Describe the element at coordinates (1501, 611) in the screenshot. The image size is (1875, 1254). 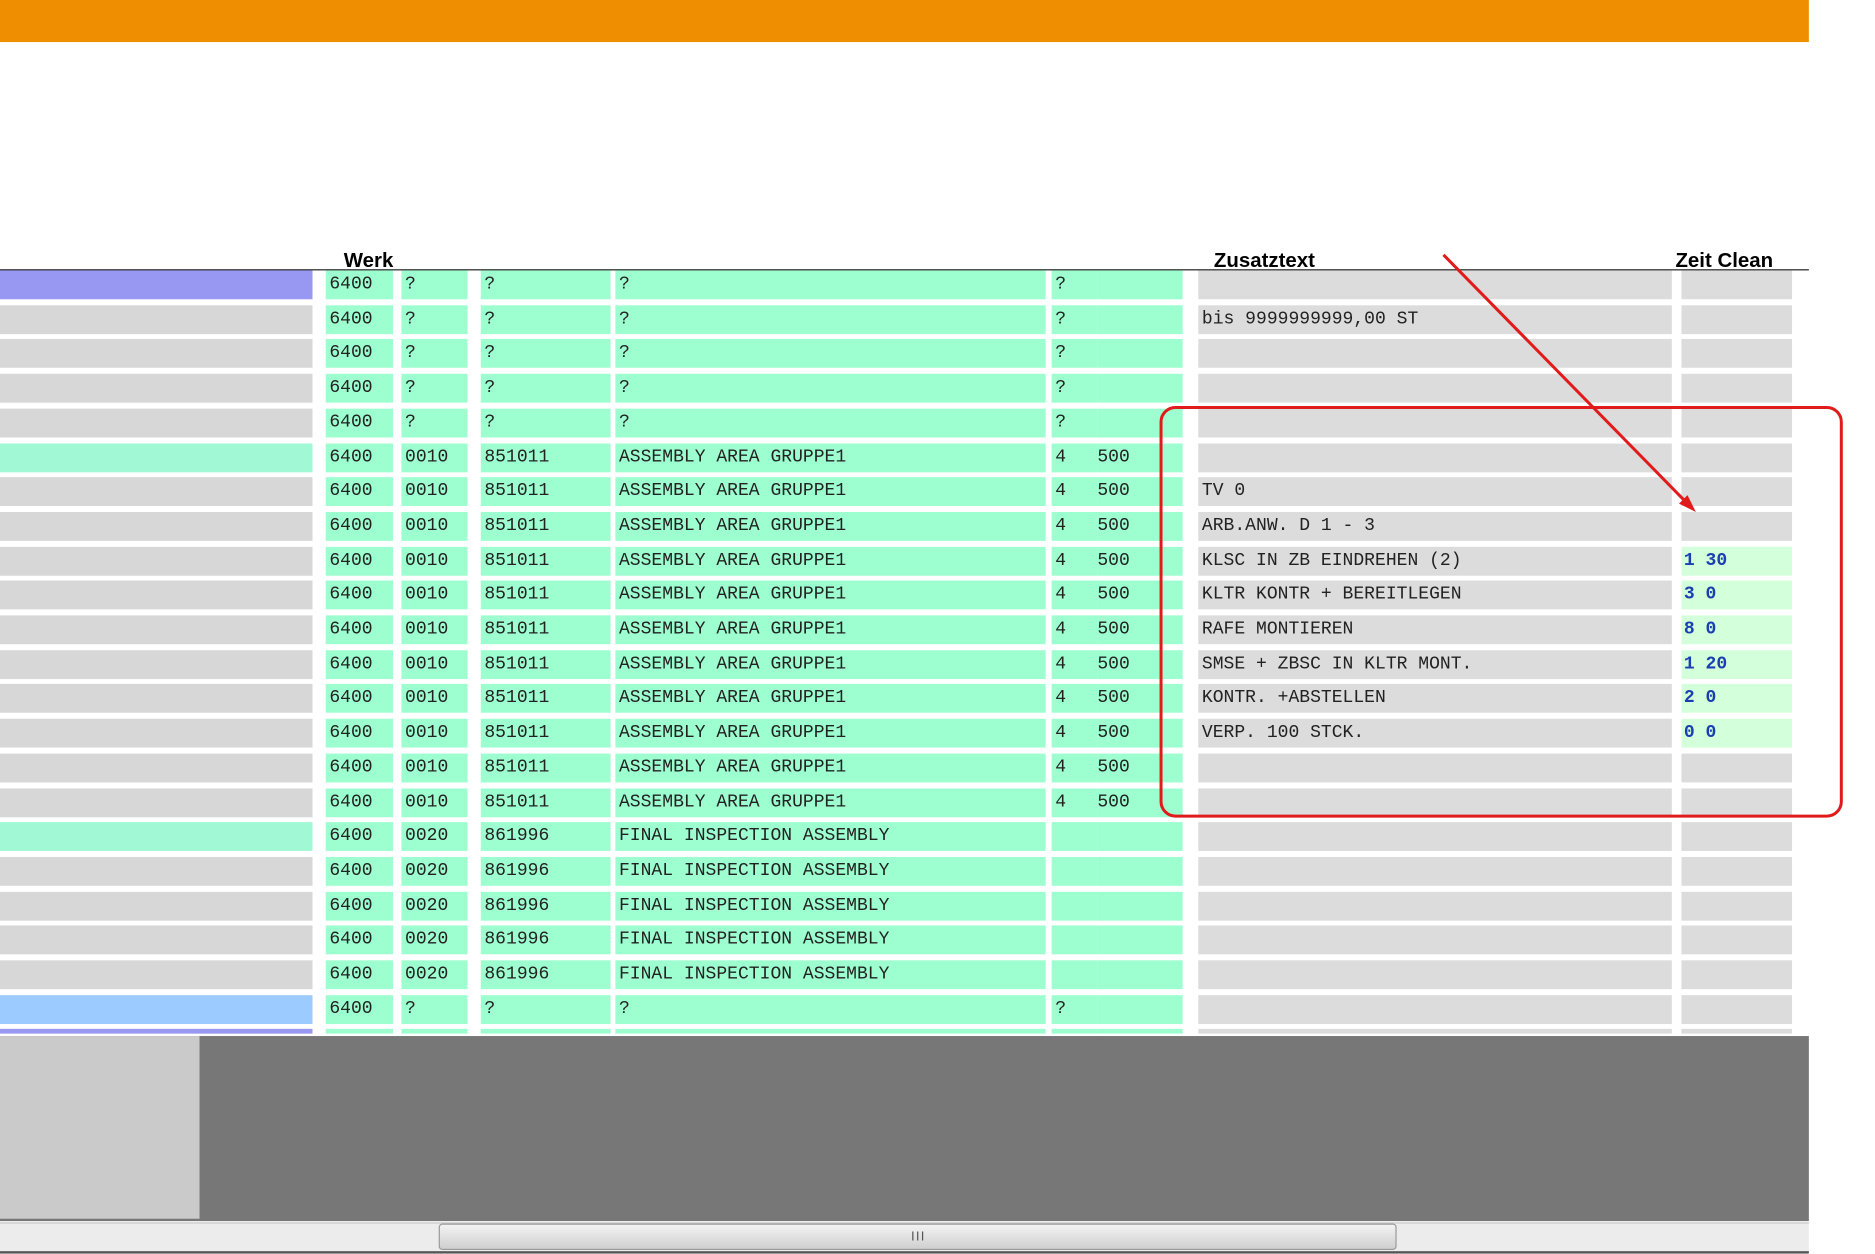
I see `highlight-box` at that location.